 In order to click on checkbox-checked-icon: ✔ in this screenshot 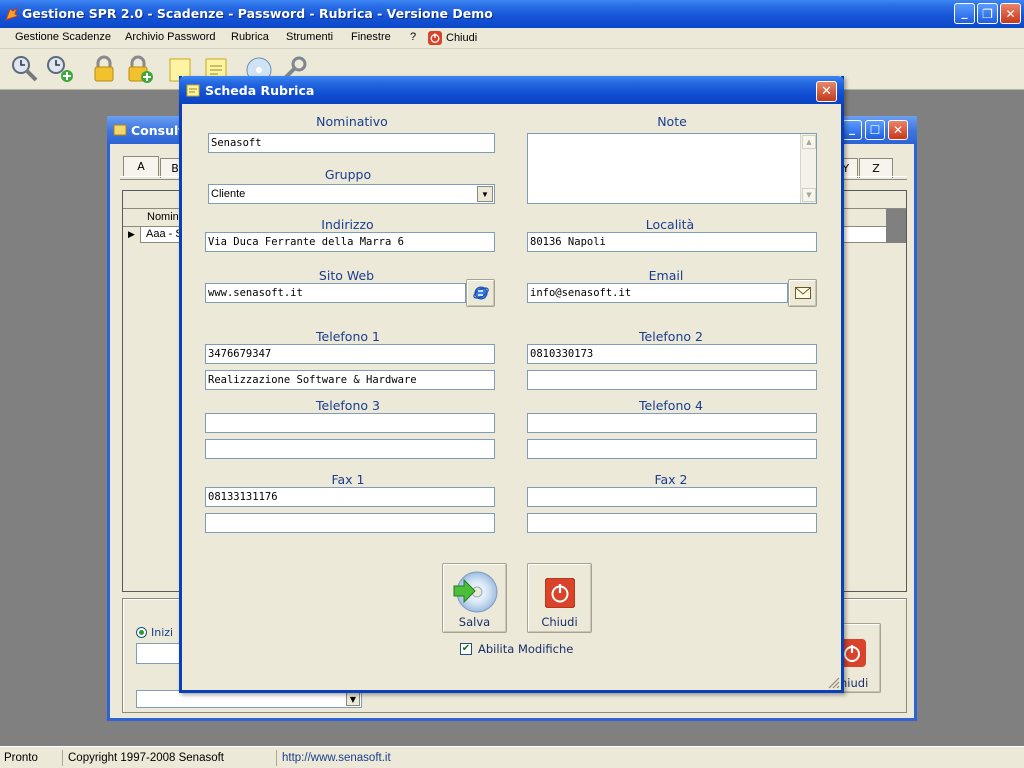, I will do `click(466, 649)`.